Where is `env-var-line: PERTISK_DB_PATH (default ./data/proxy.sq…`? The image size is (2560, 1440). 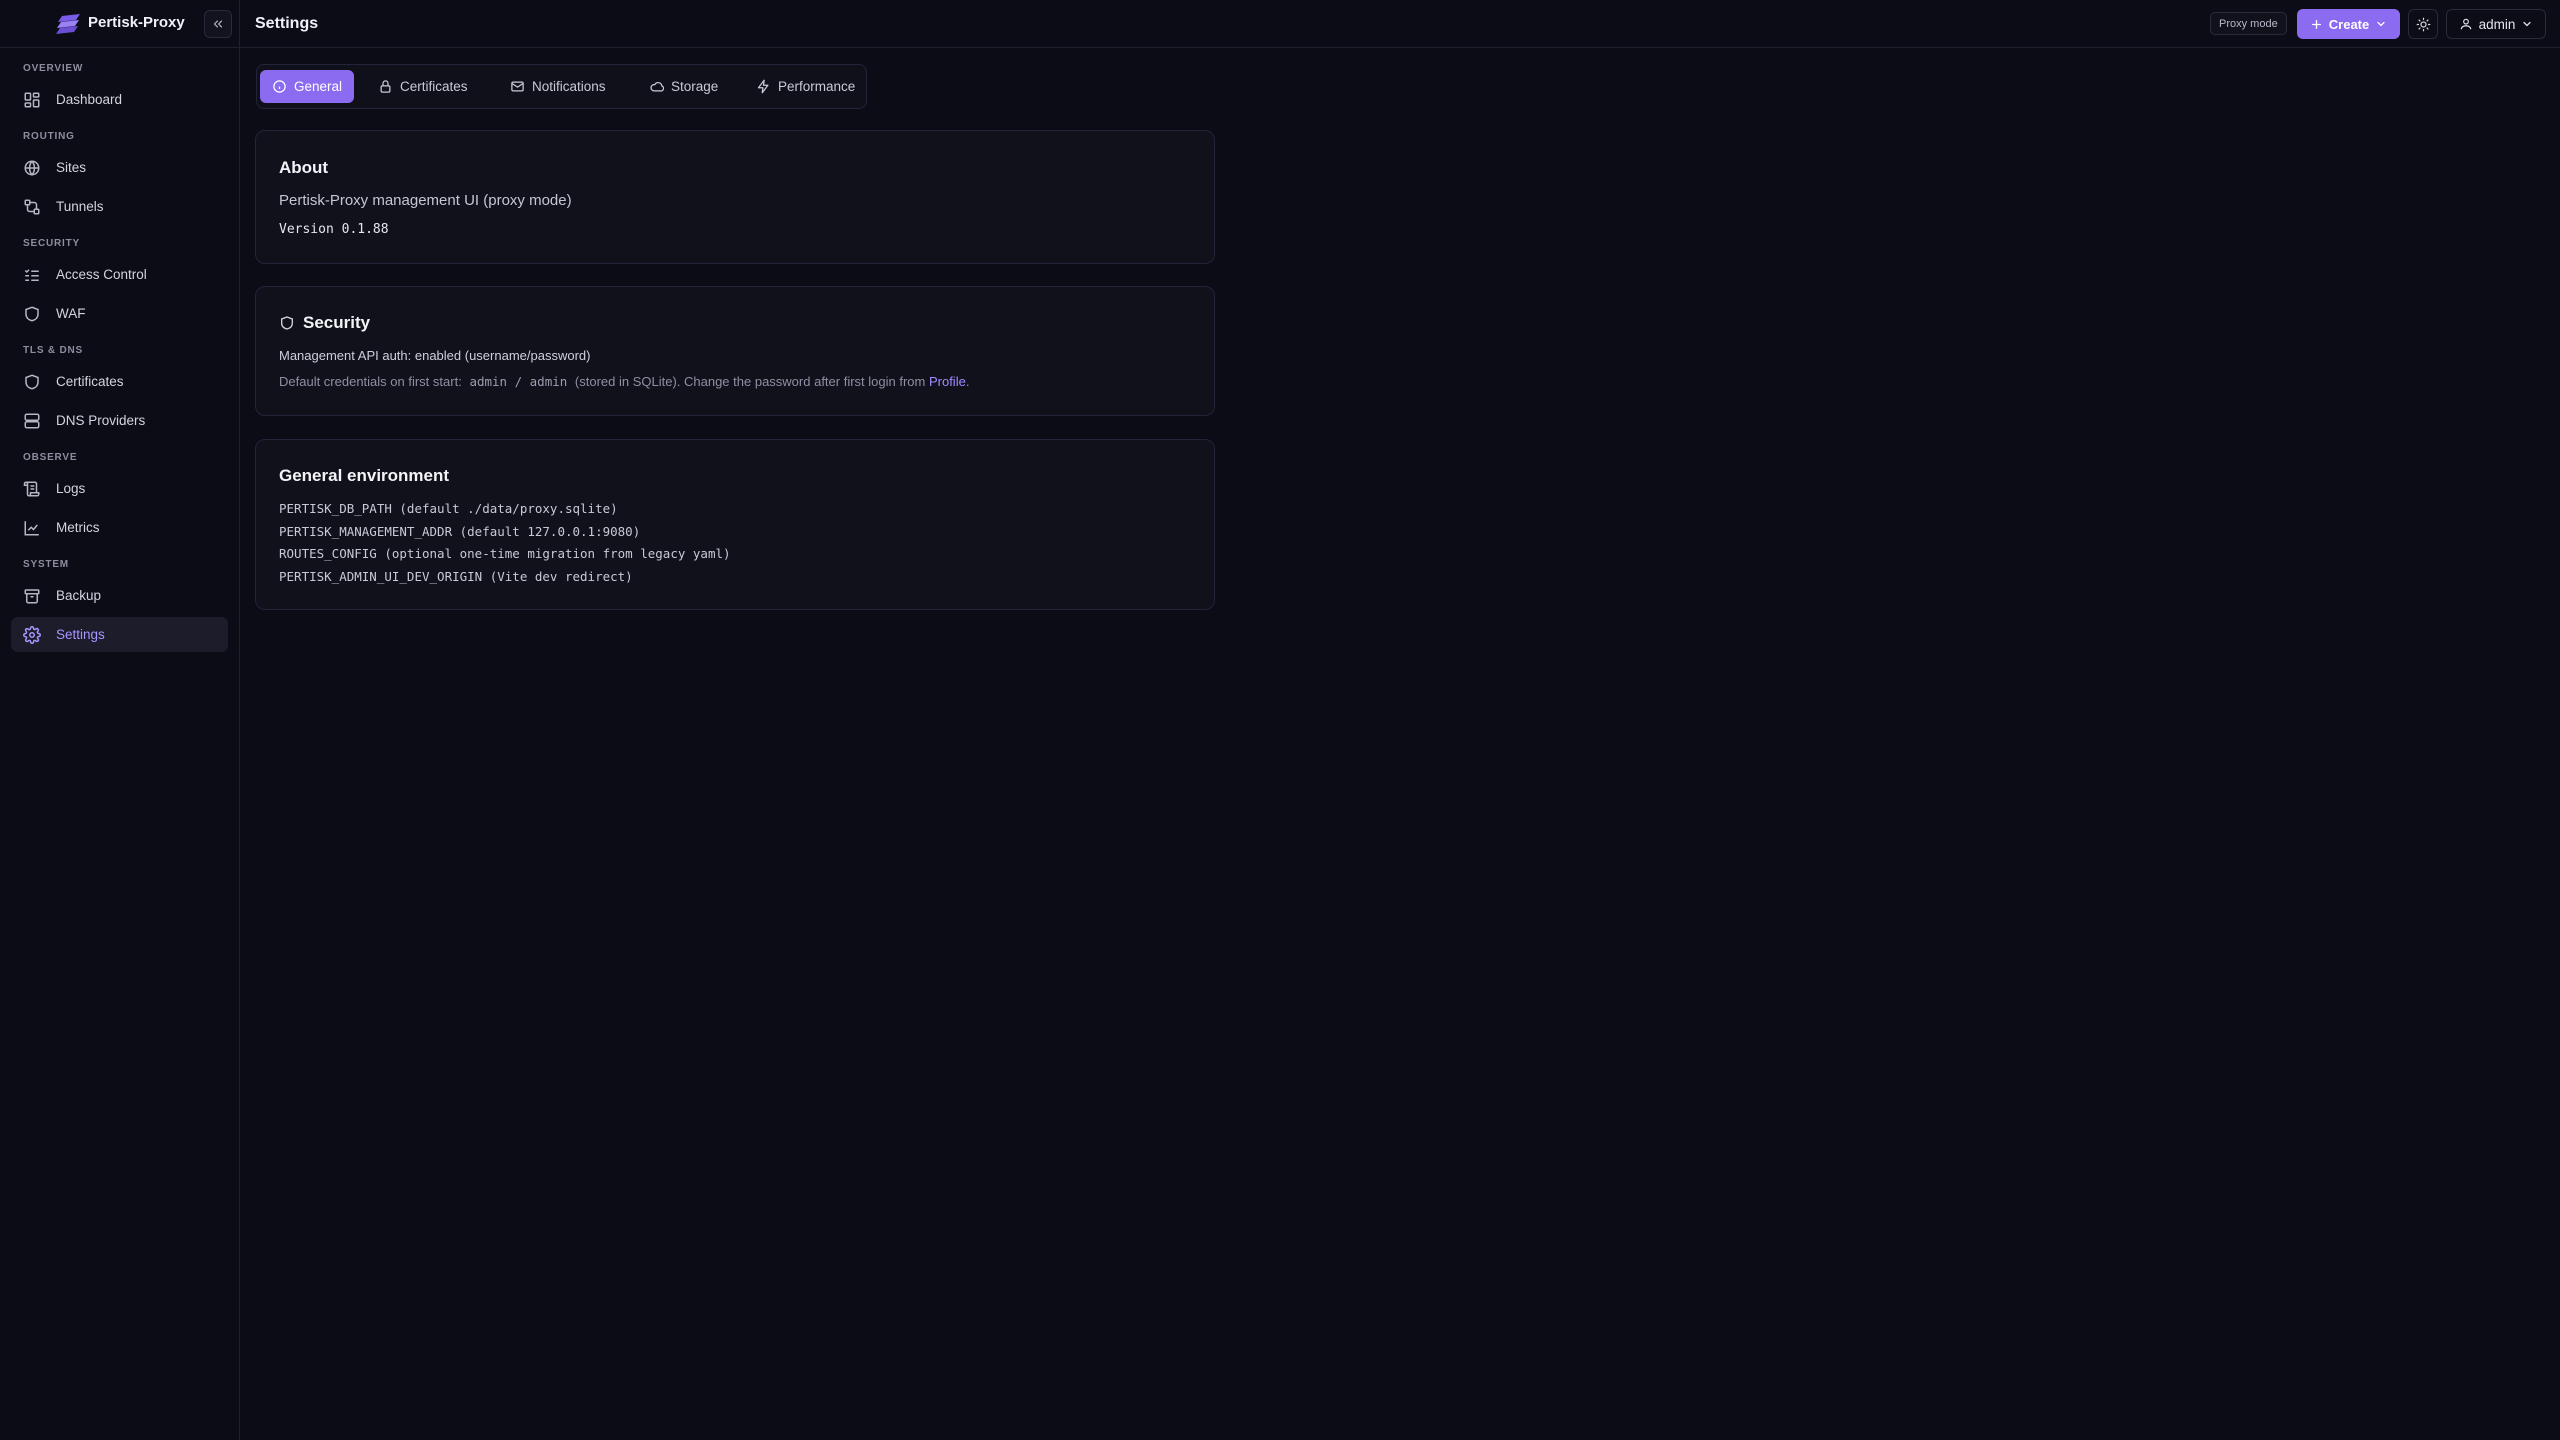 env-var-line: PERTISK_DB_PATH (default ./data/proxy.sq… is located at coordinates (448, 508).